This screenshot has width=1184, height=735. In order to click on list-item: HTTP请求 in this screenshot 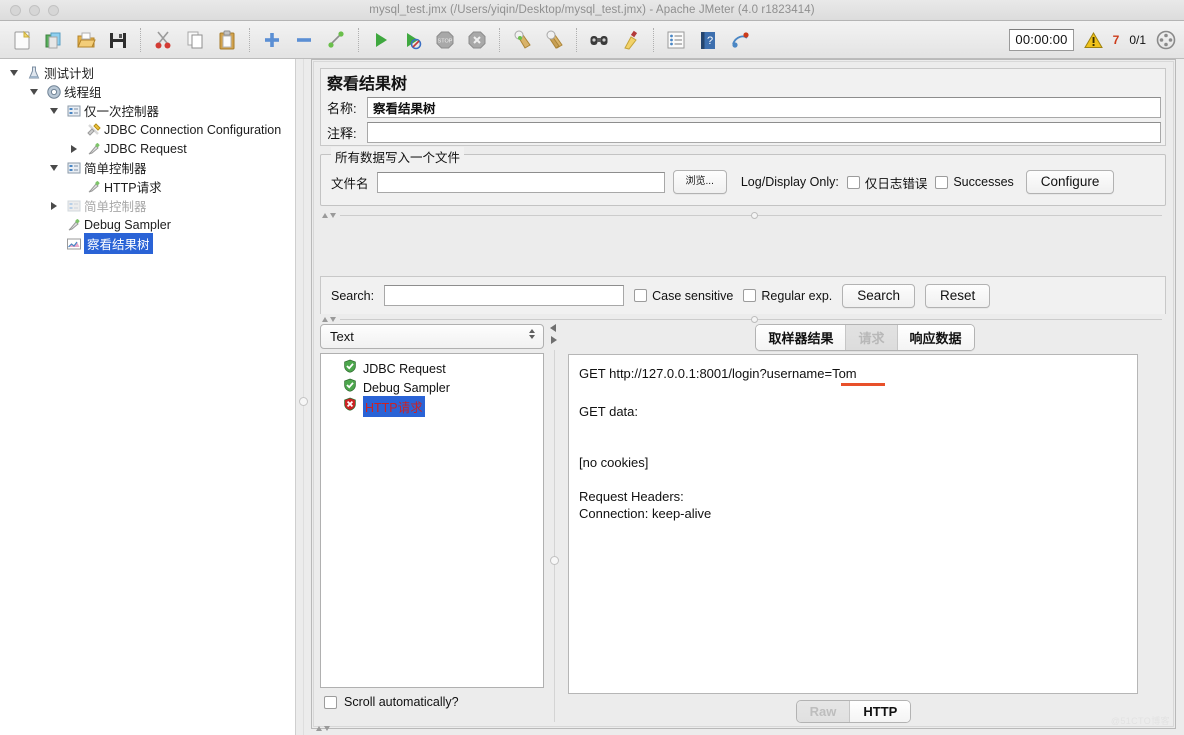, I will do `click(432, 406)`.